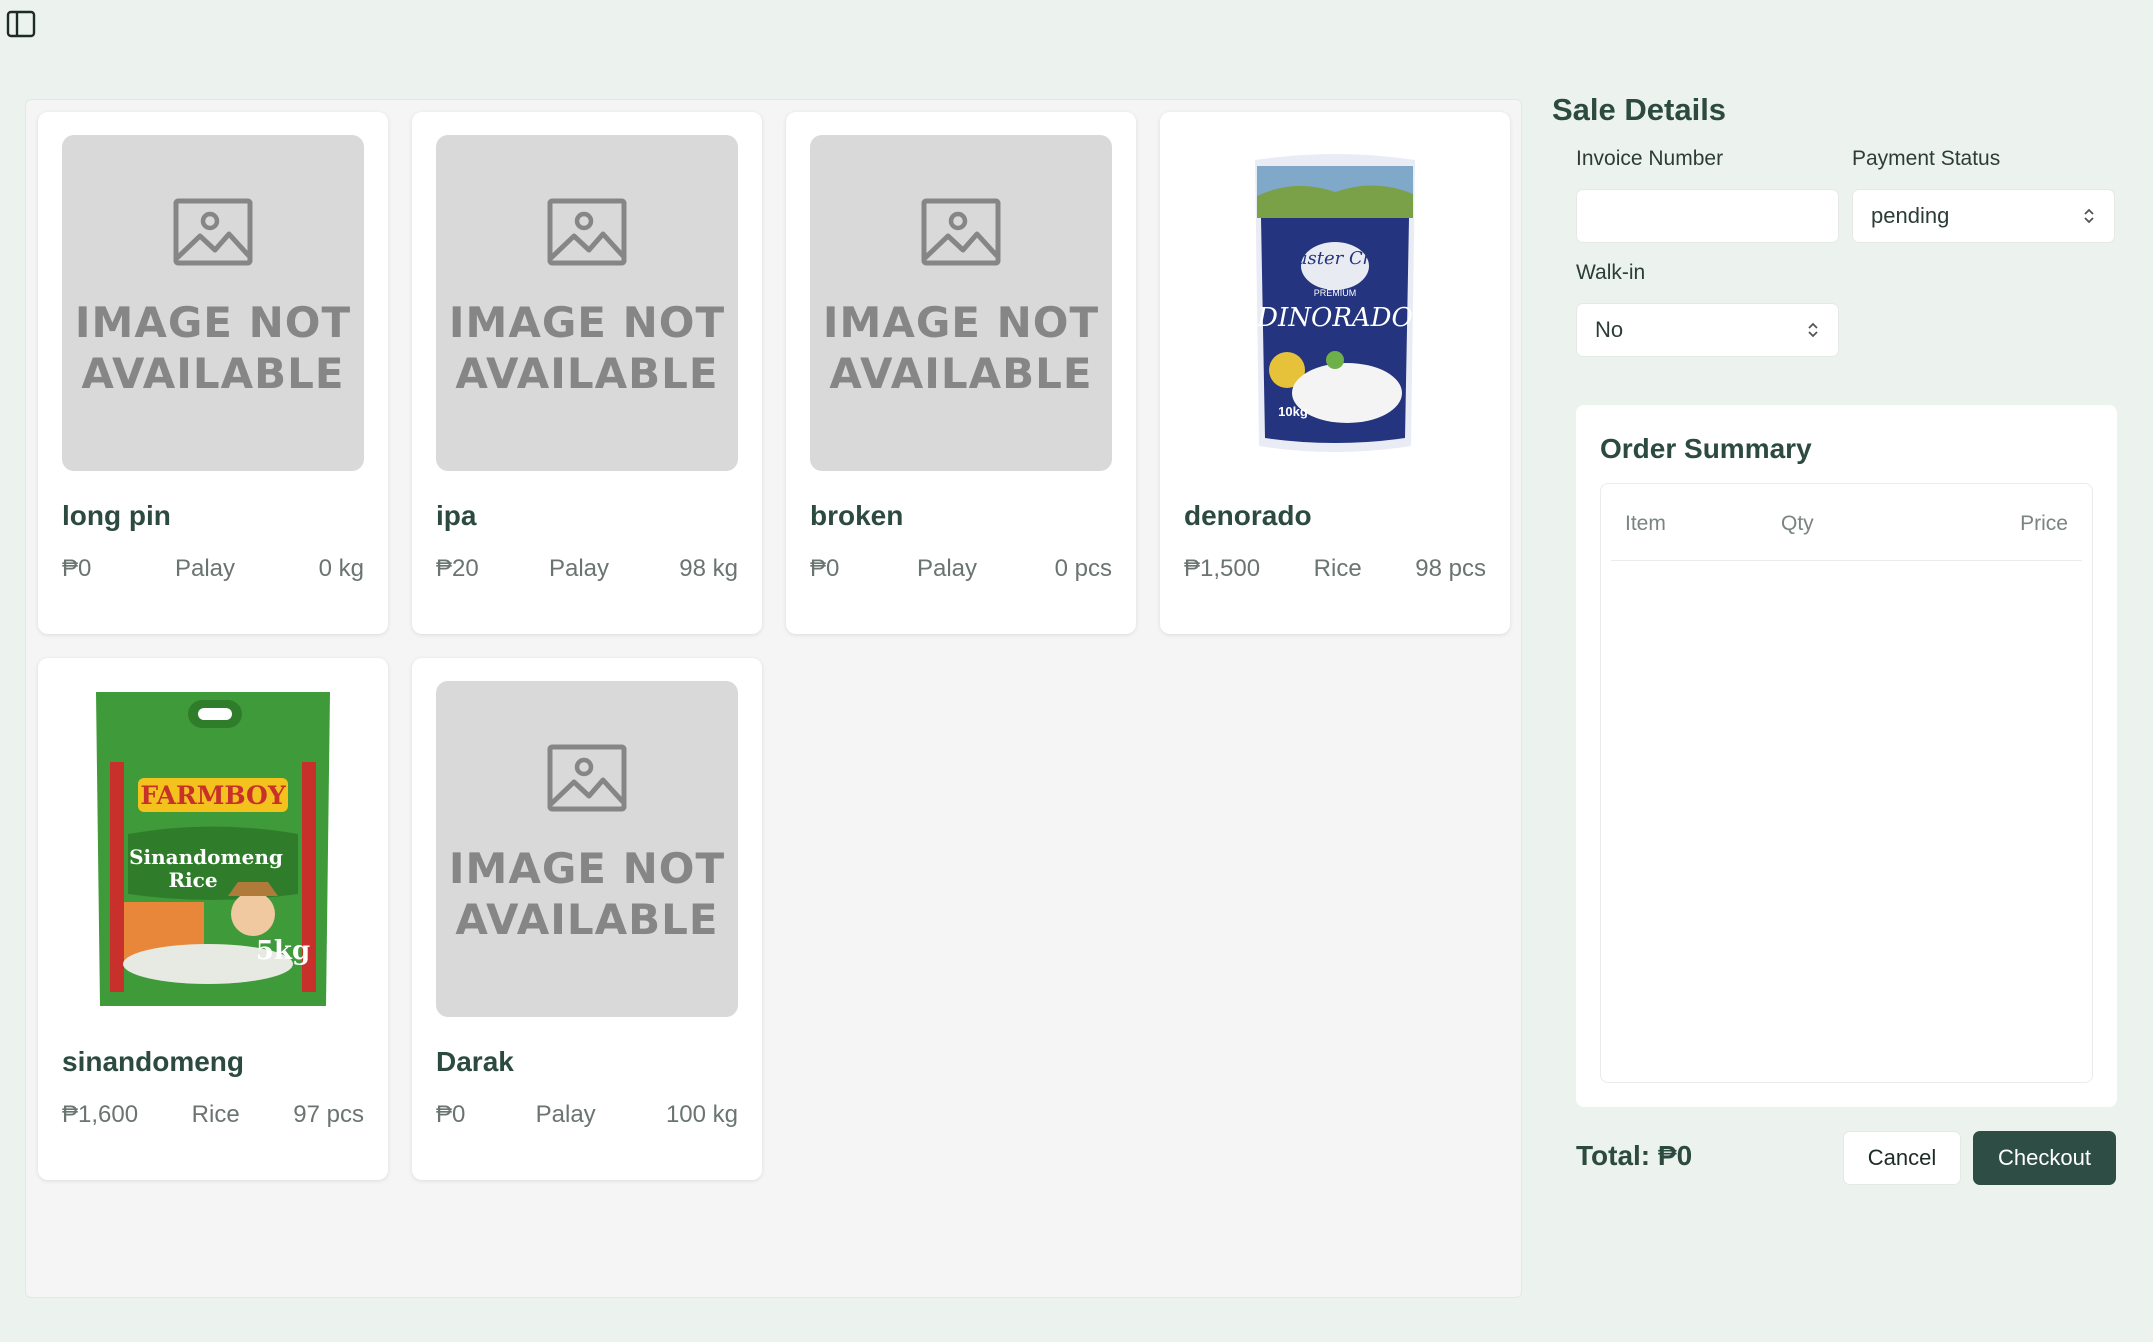  I want to click on checkout-button: Checkout, so click(2044, 1158).